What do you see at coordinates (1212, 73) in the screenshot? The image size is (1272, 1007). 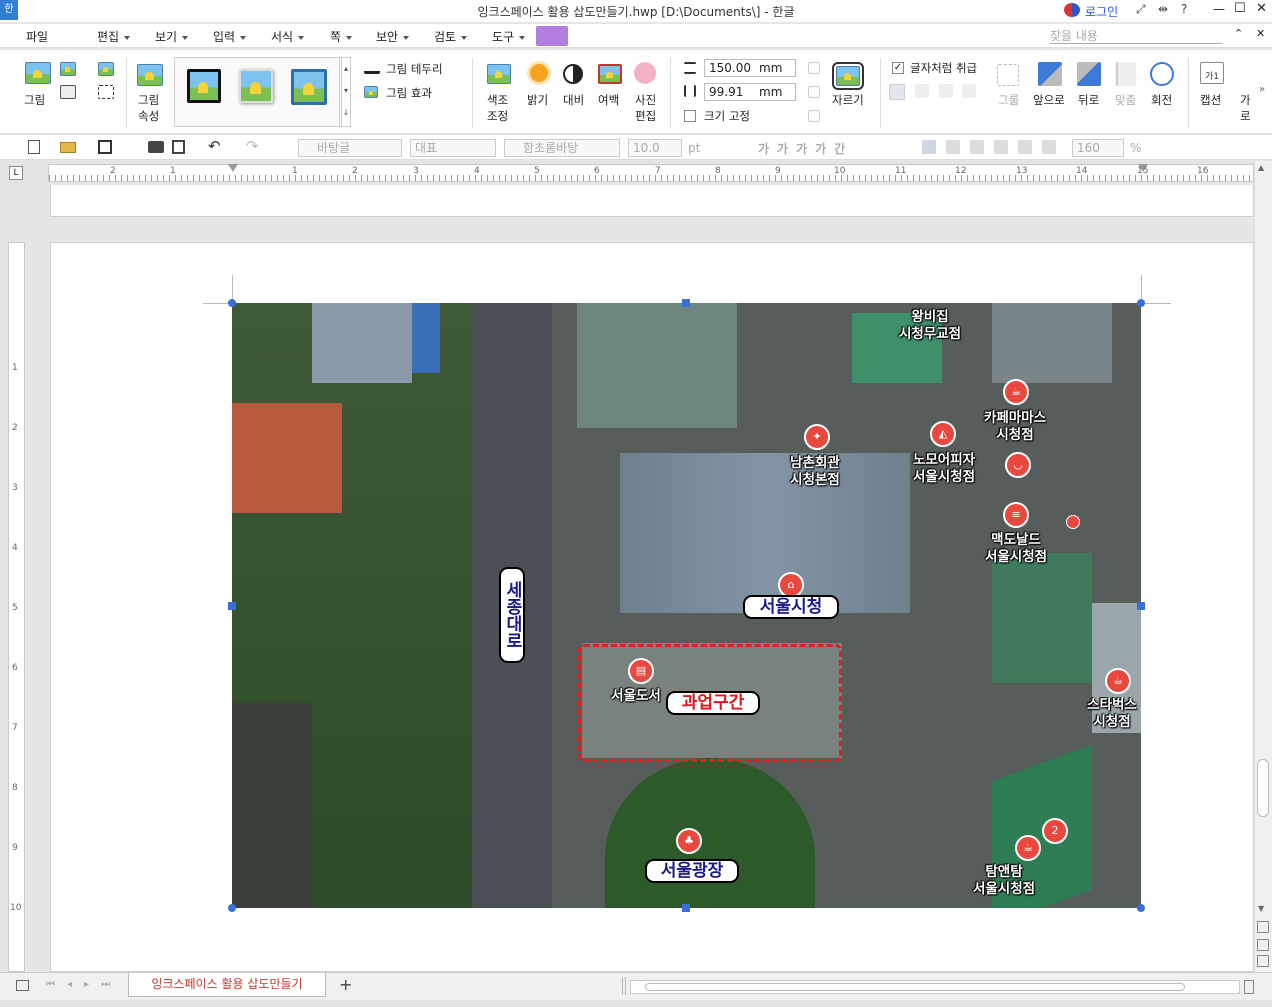 I see `caption-icon: 가1` at bounding box center [1212, 73].